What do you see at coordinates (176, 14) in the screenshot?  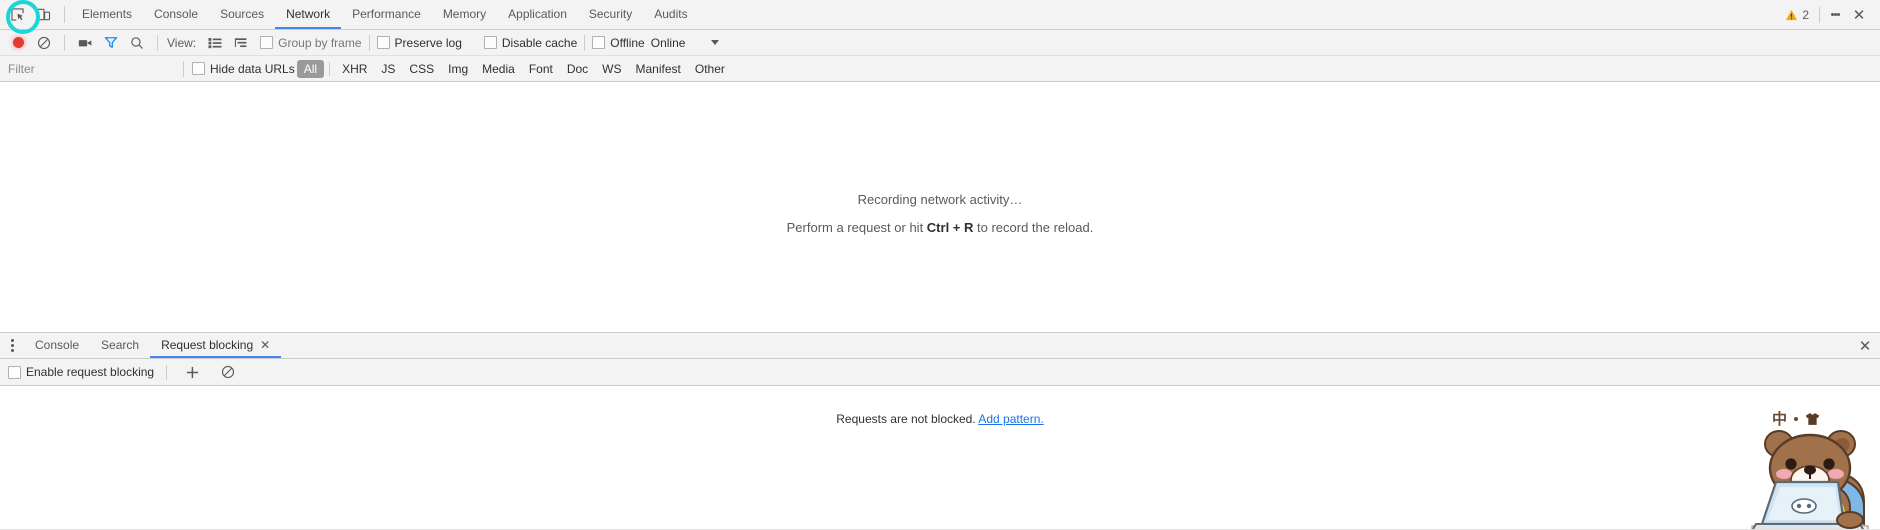 I see `tab-console: Console` at bounding box center [176, 14].